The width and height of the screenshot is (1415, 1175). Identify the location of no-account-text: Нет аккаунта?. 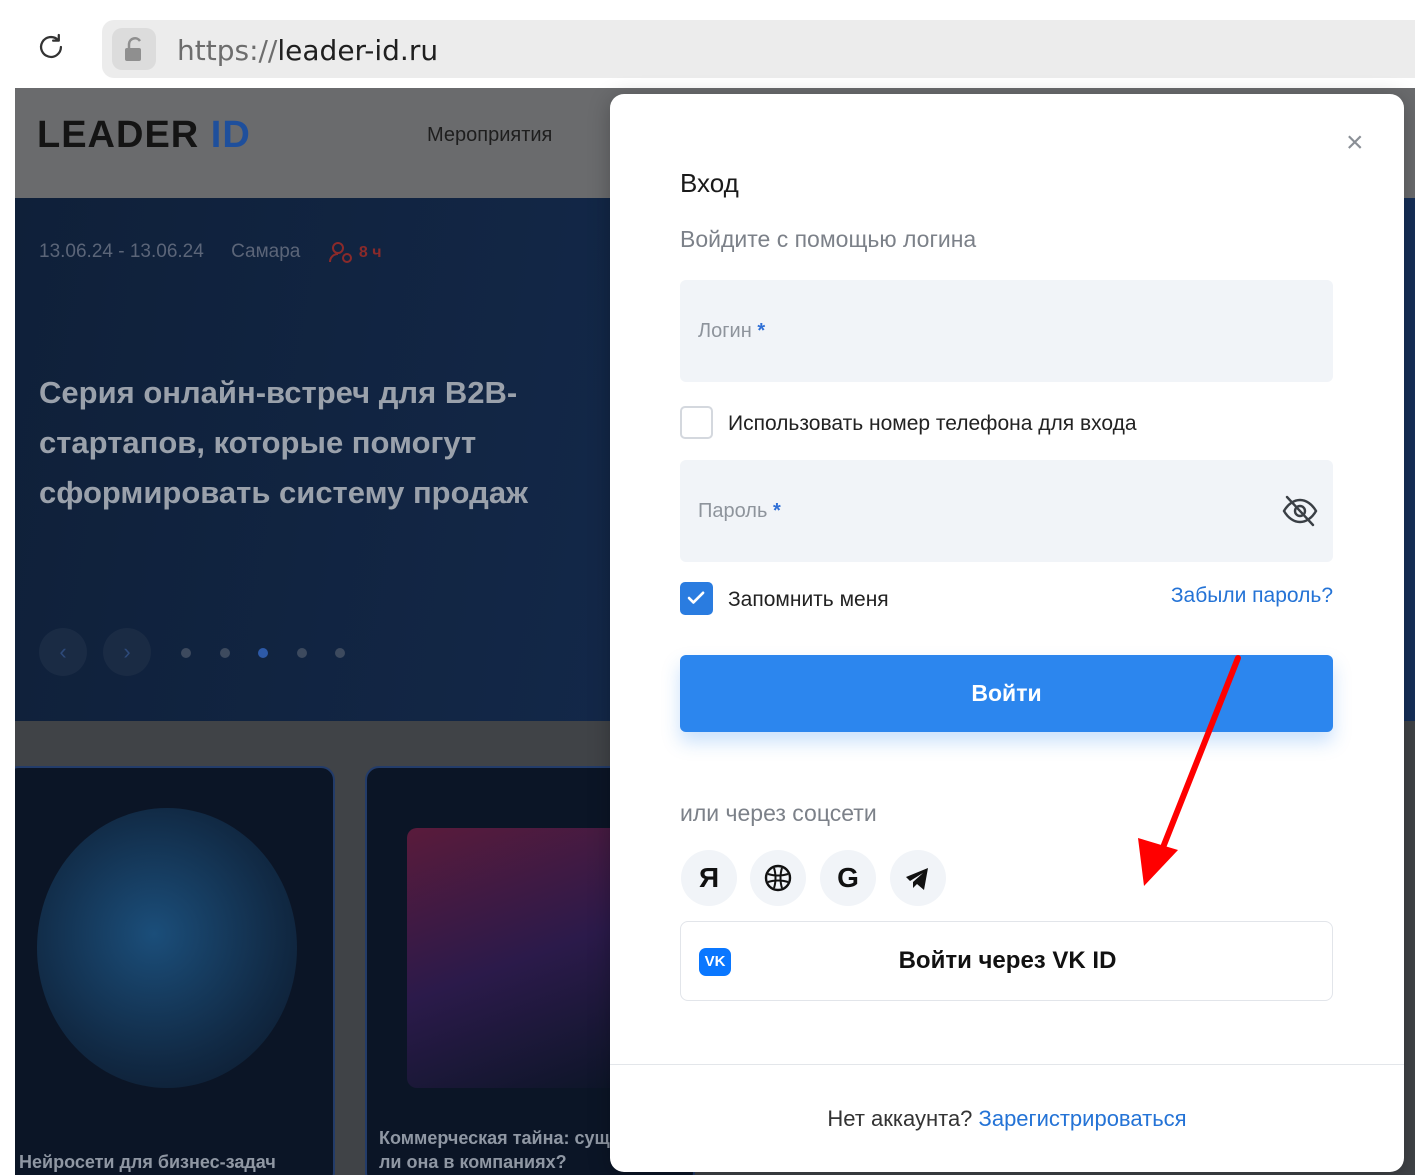
(900, 1118).